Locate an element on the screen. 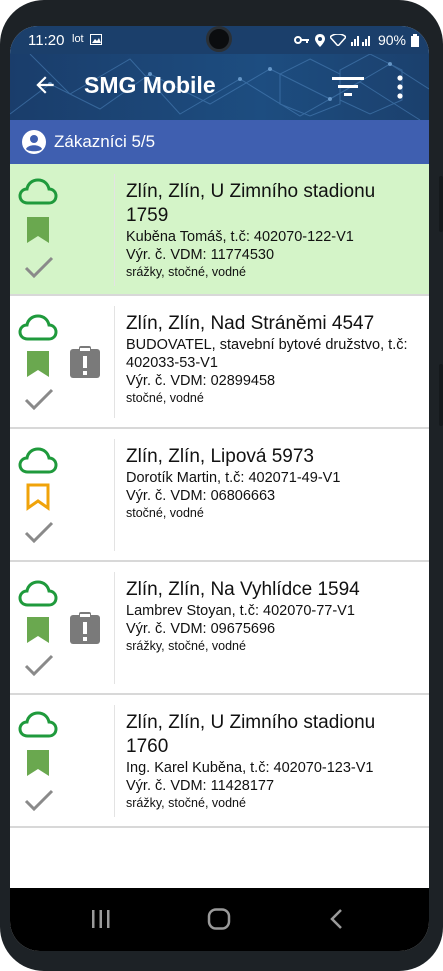  customer-address: Zlín, Zlín, U Zimního stadionu 1759 is located at coordinates (251, 203).